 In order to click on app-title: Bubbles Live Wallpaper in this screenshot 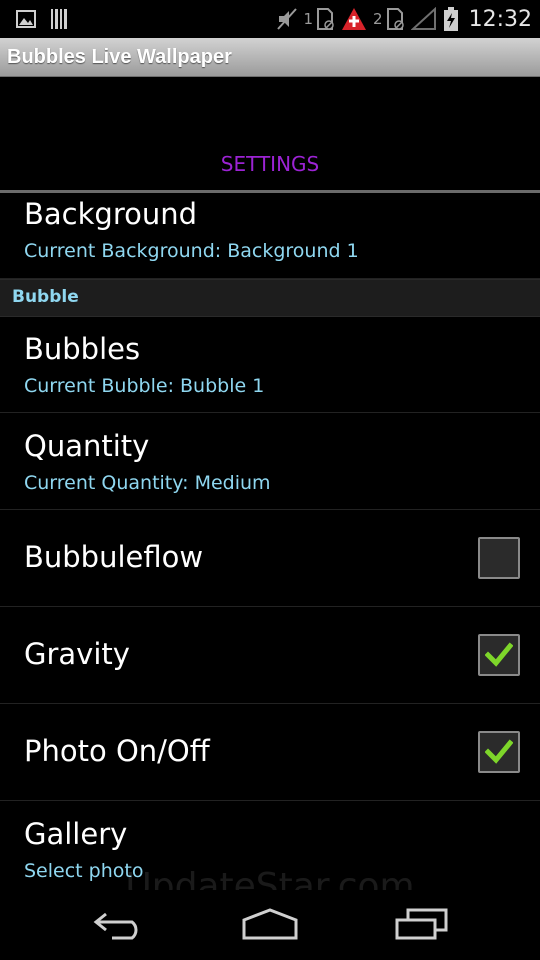, I will do `click(119, 57)`.